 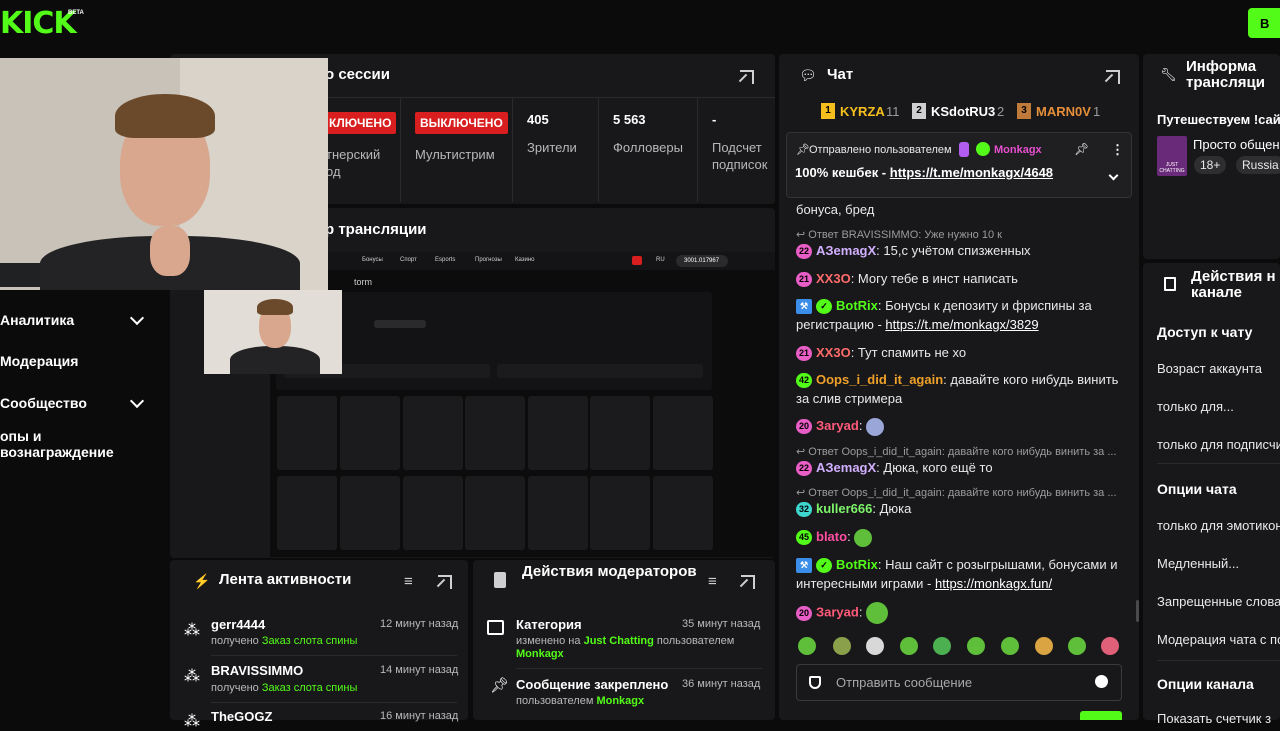 What do you see at coordinates (1218, 444) in the screenshot?
I see `setting-item: только для подписчи` at bounding box center [1218, 444].